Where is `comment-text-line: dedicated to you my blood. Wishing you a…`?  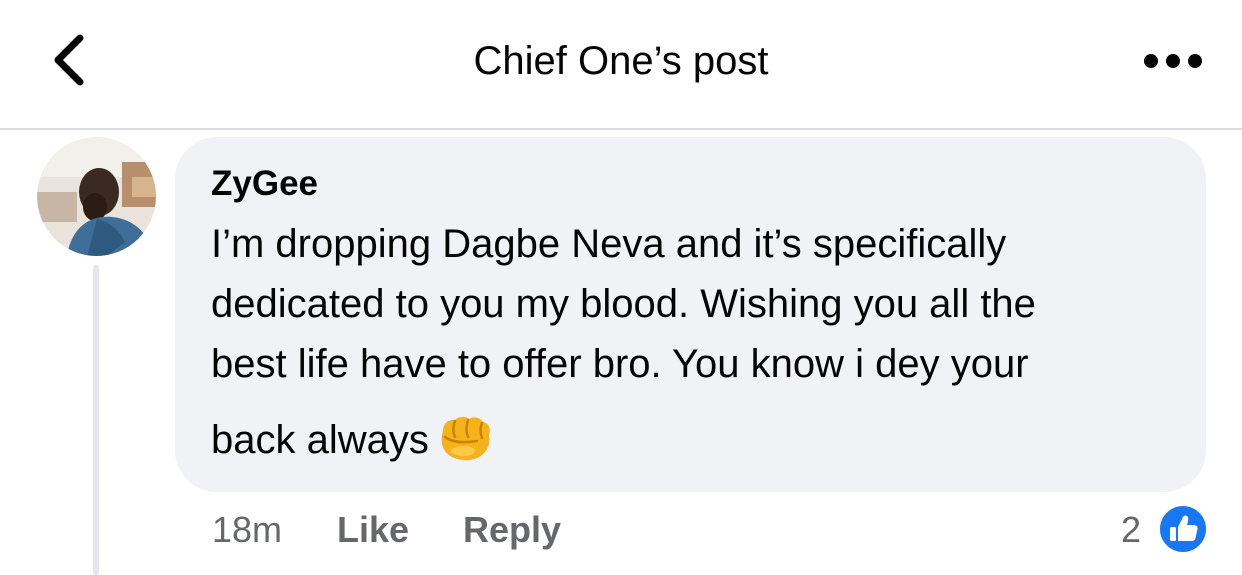 comment-text-line: dedicated to you my blood. Wishing you a… is located at coordinates (623, 304).